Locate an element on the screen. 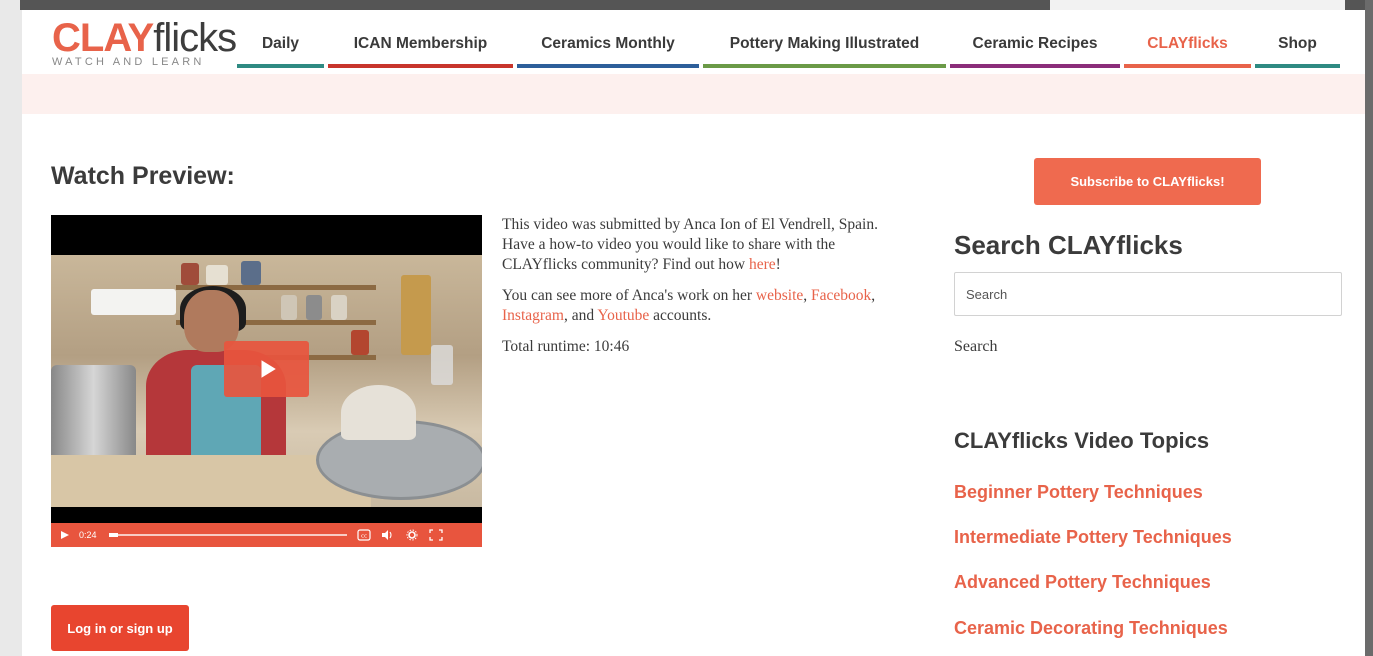 The height and width of the screenshot is (656, 1373). nav-daily: Daily is located at coordinates (280, 39).